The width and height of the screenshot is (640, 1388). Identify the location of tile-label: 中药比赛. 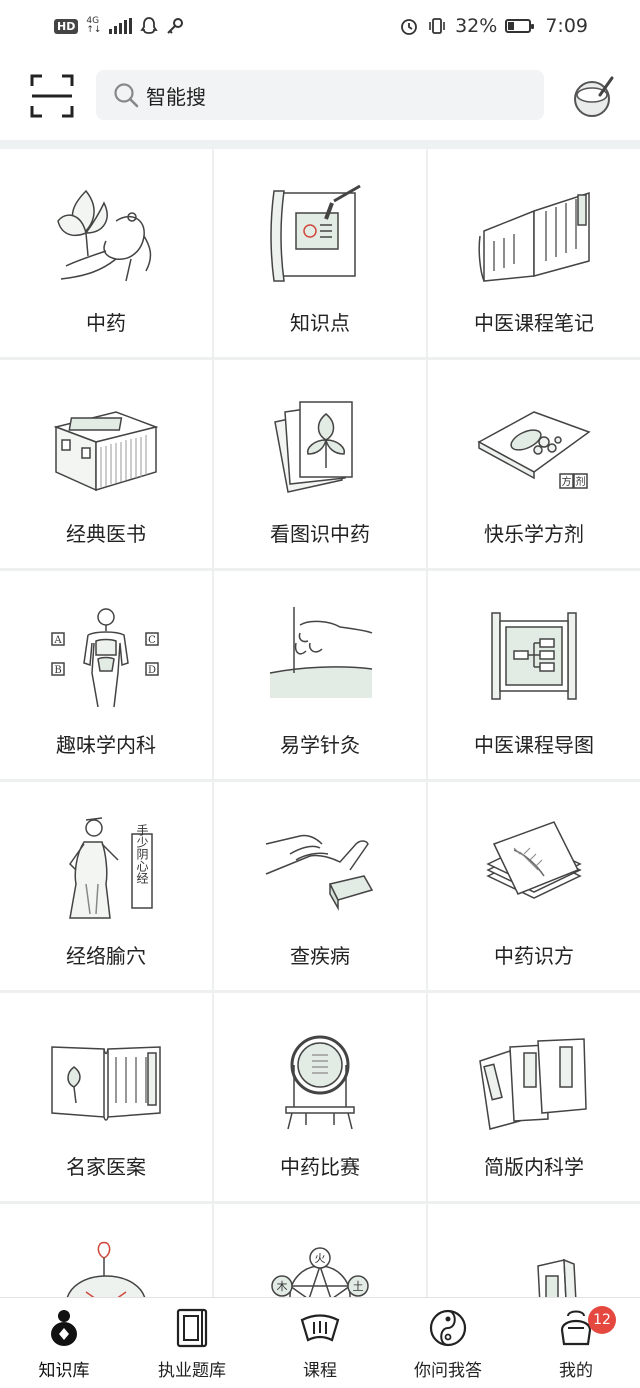
(320, 1167).